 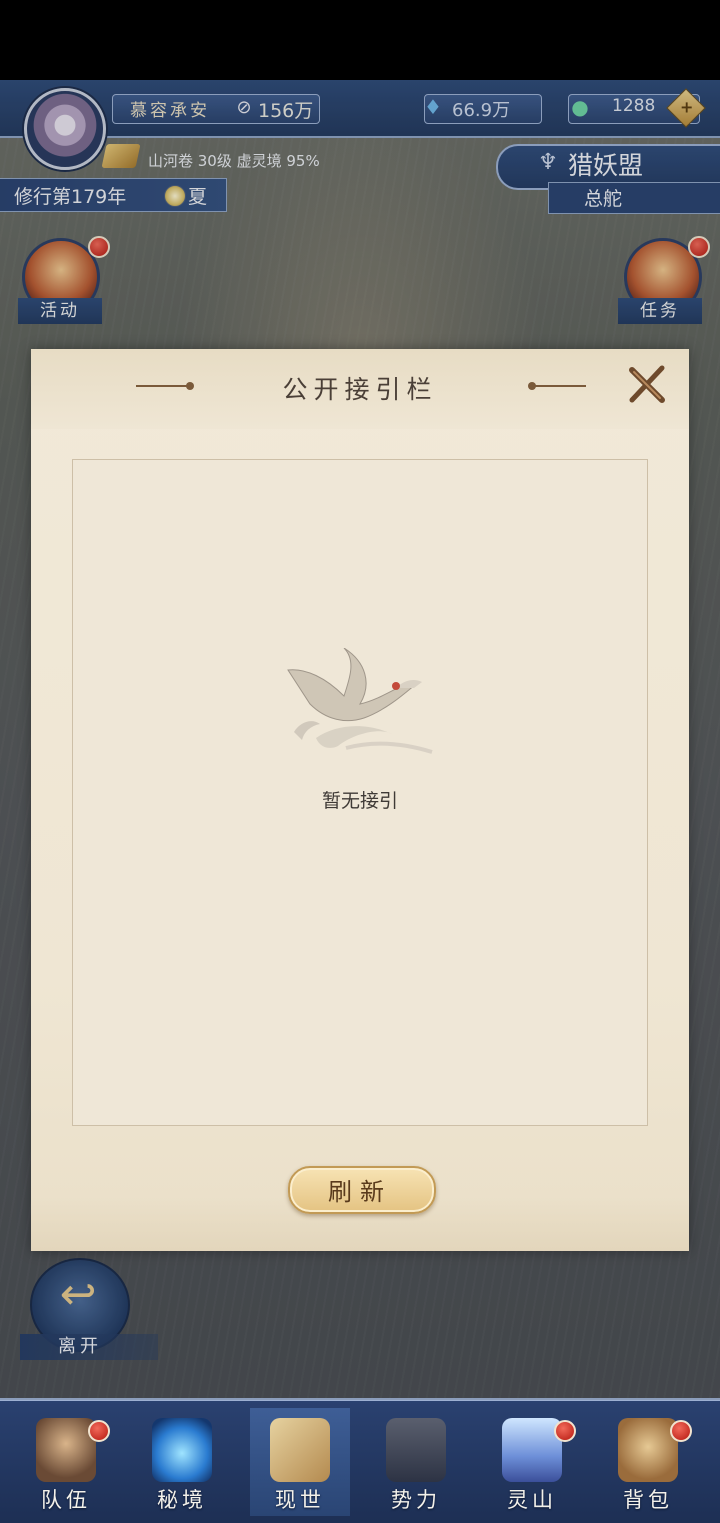 I want to click on nav-label: 秘境, so click(x=182, y=1500).